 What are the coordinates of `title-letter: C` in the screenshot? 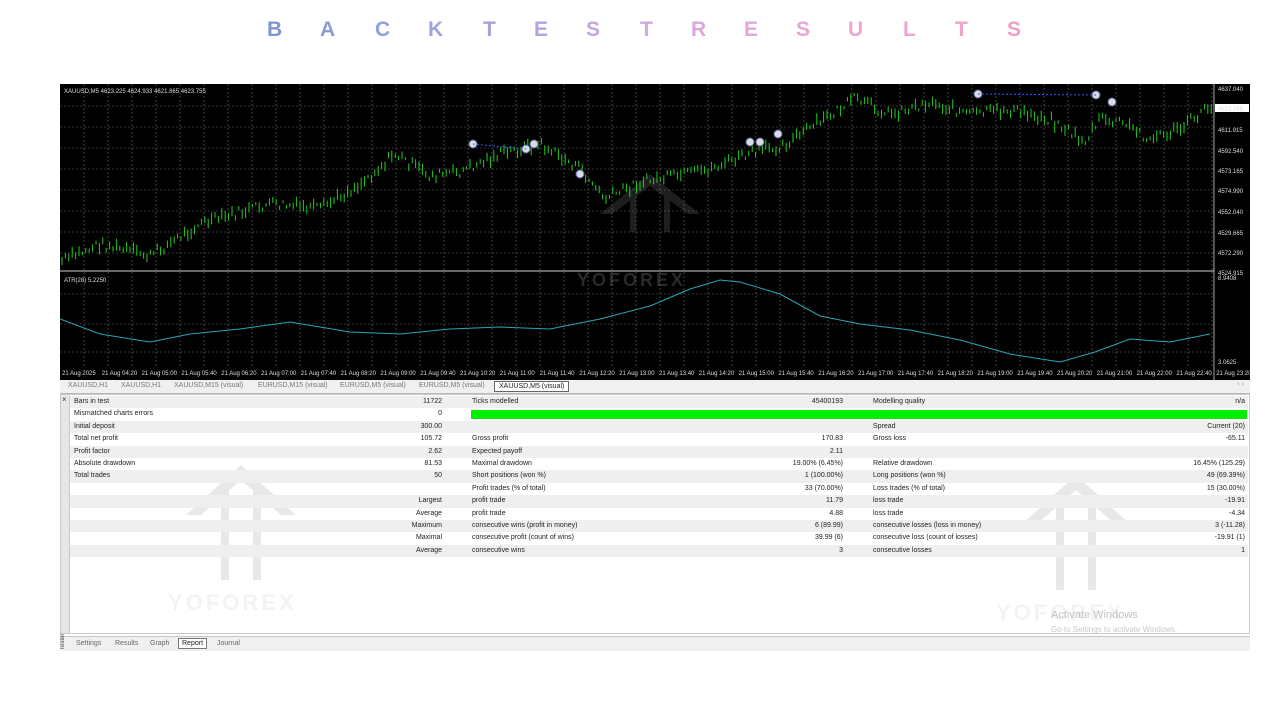 It's located at (383, 29).